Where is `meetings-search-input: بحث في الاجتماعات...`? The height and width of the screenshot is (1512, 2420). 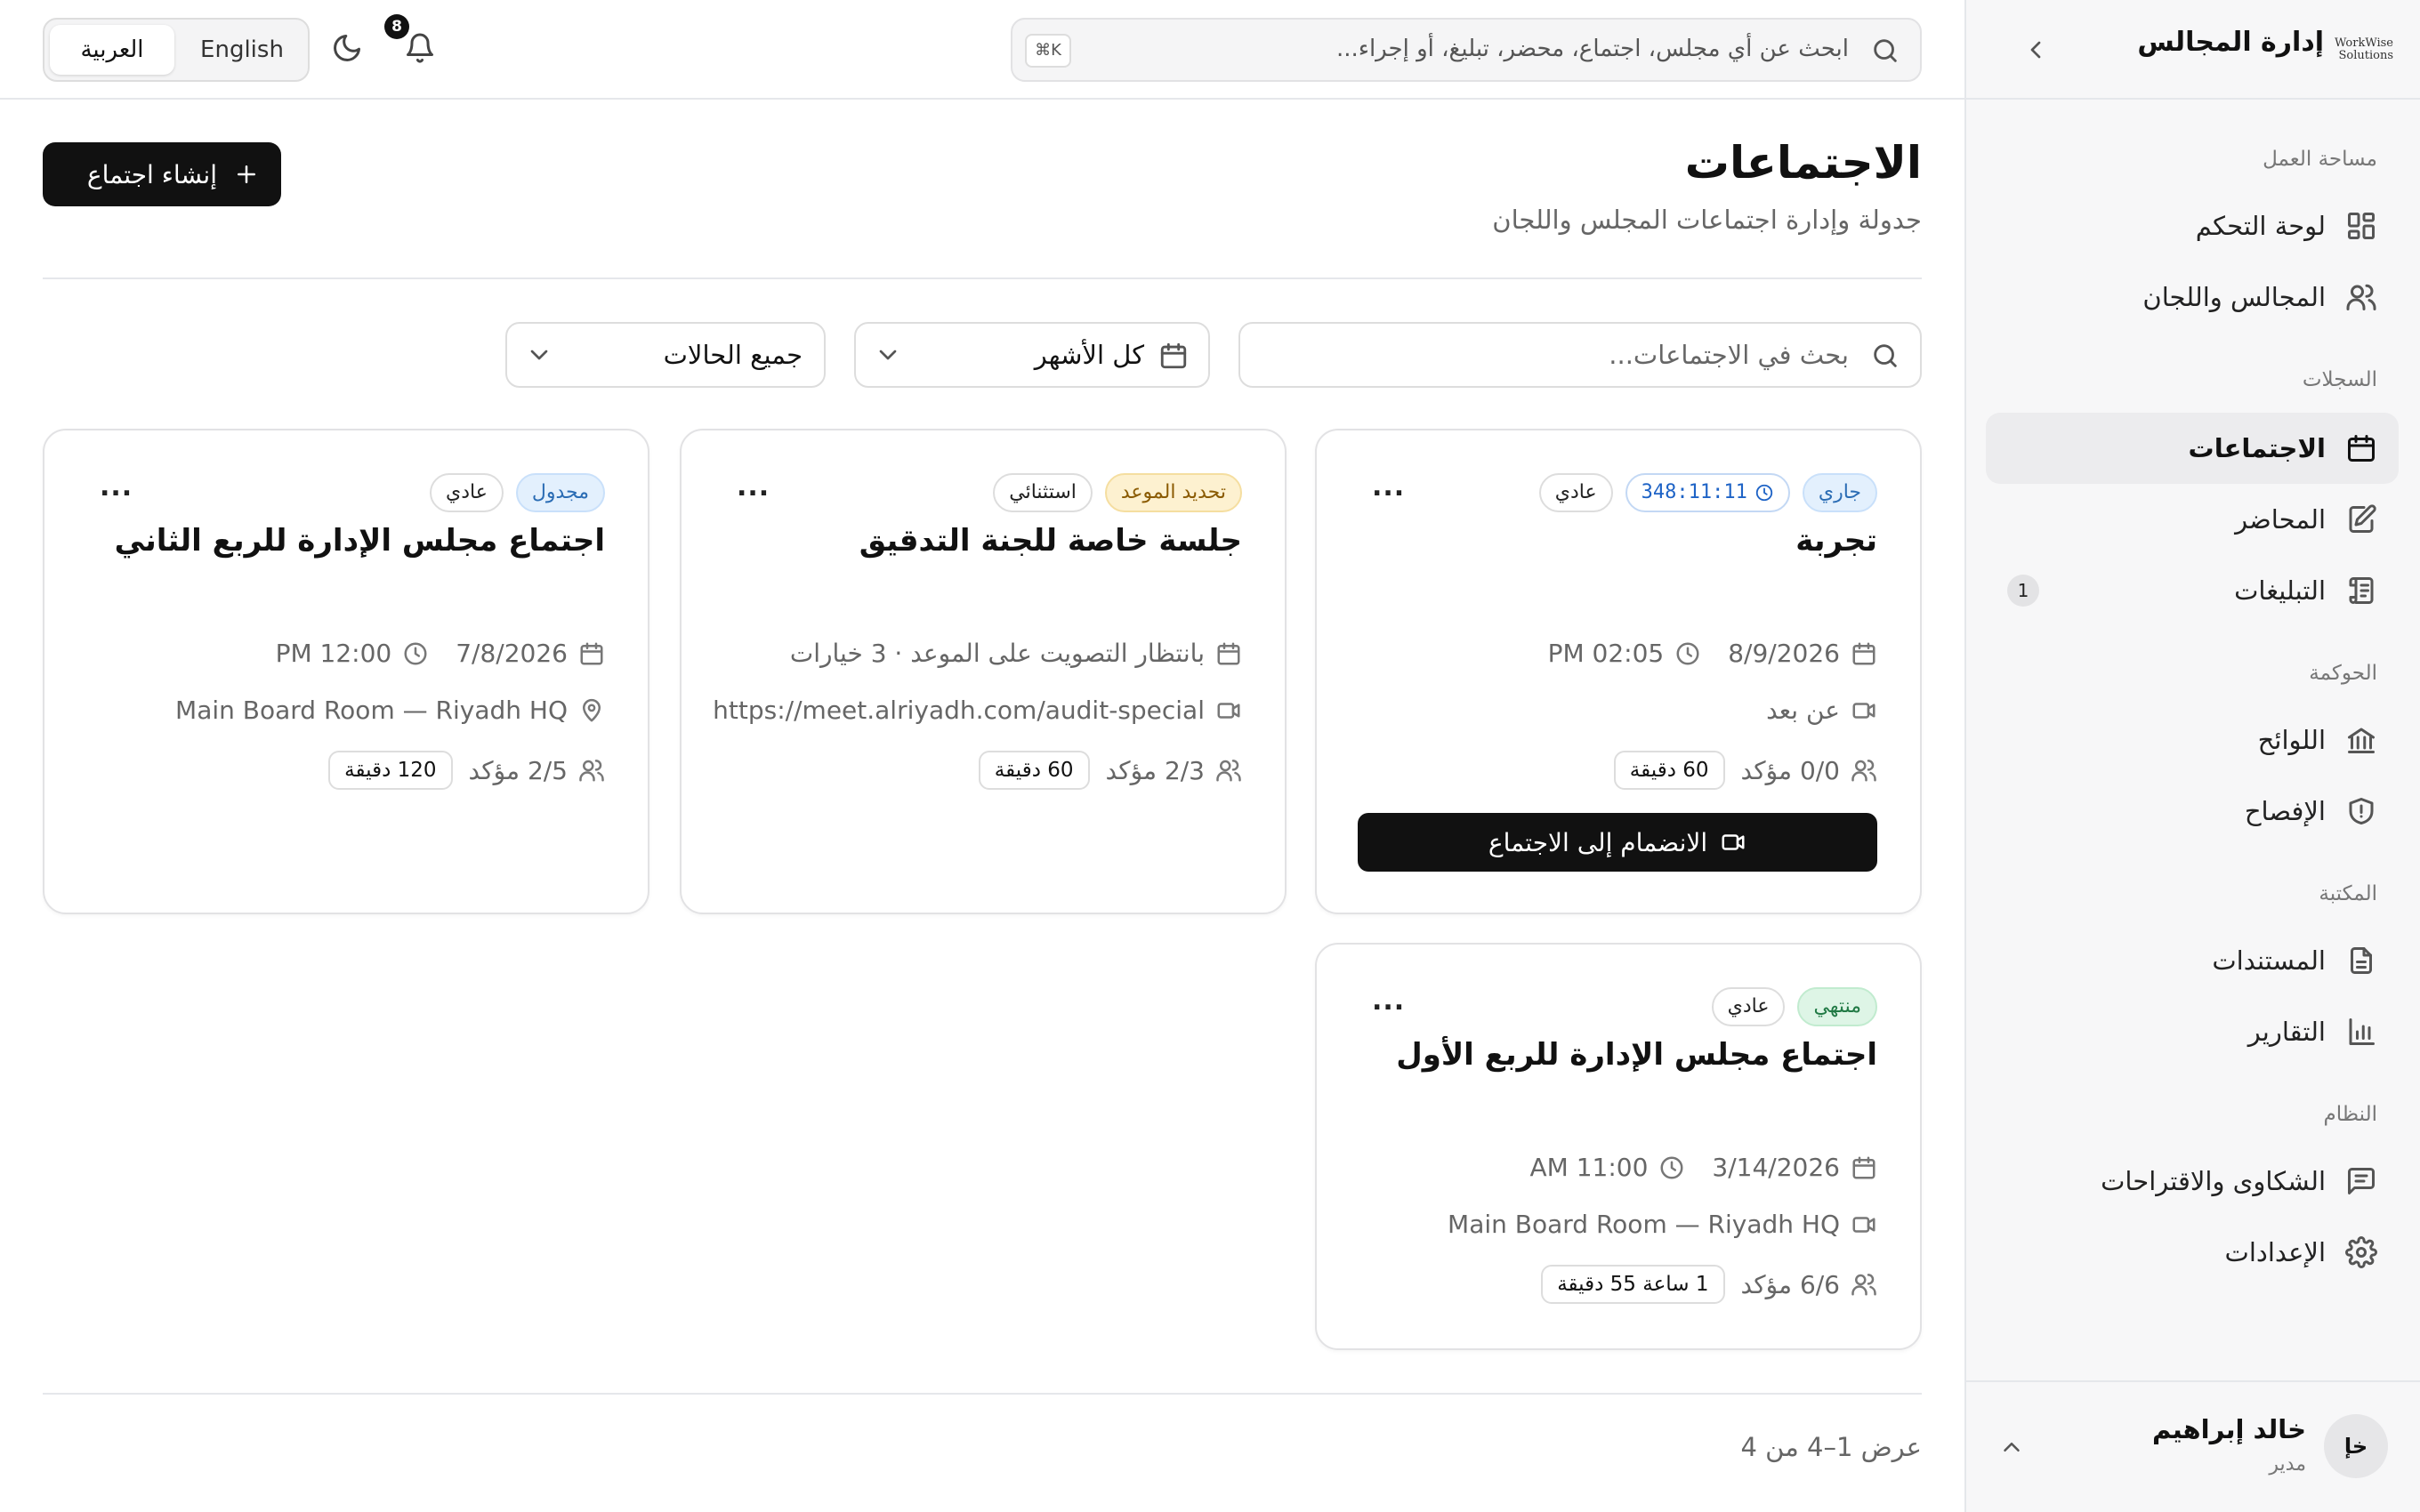
meetings-search-input: بحث في الاجتماعات... is located at coordinates (1580, 355).